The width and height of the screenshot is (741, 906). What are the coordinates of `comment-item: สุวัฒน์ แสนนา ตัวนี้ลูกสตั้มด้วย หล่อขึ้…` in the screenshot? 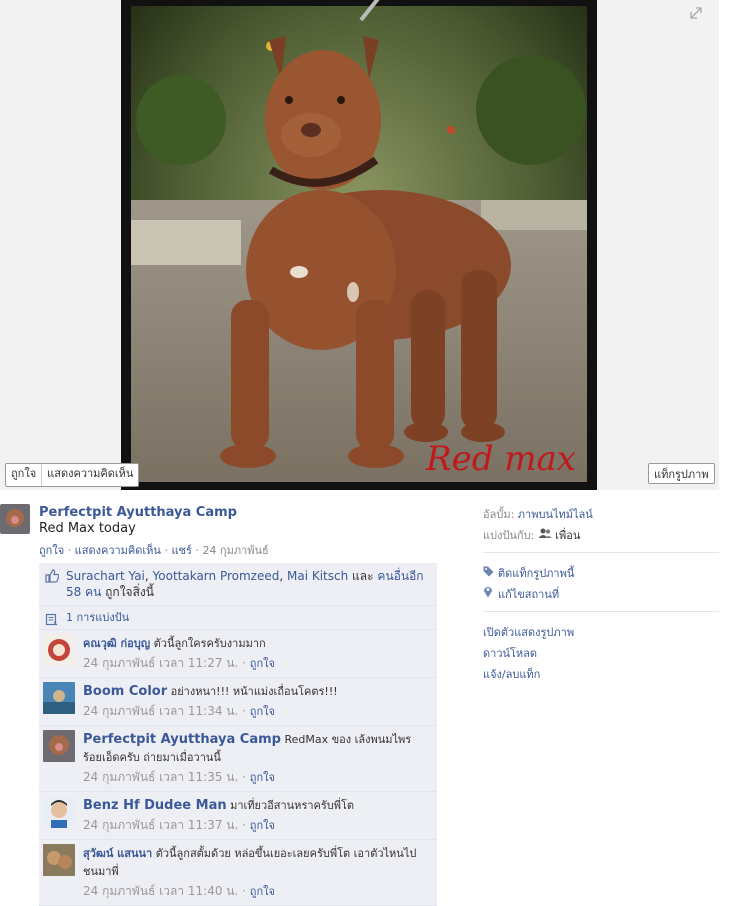 It's located at (238, 873).